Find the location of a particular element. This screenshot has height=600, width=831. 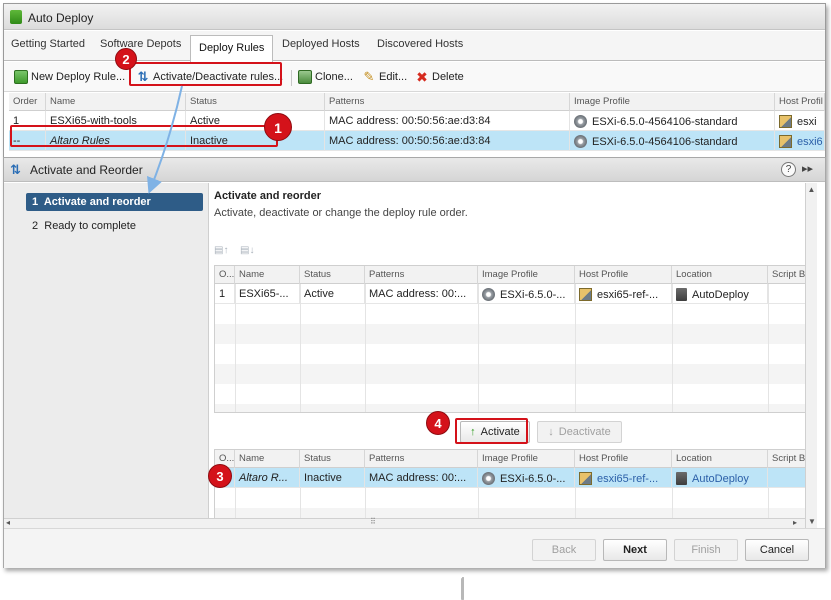

annotation-connector-arrow is located at coordinates (165, 139).